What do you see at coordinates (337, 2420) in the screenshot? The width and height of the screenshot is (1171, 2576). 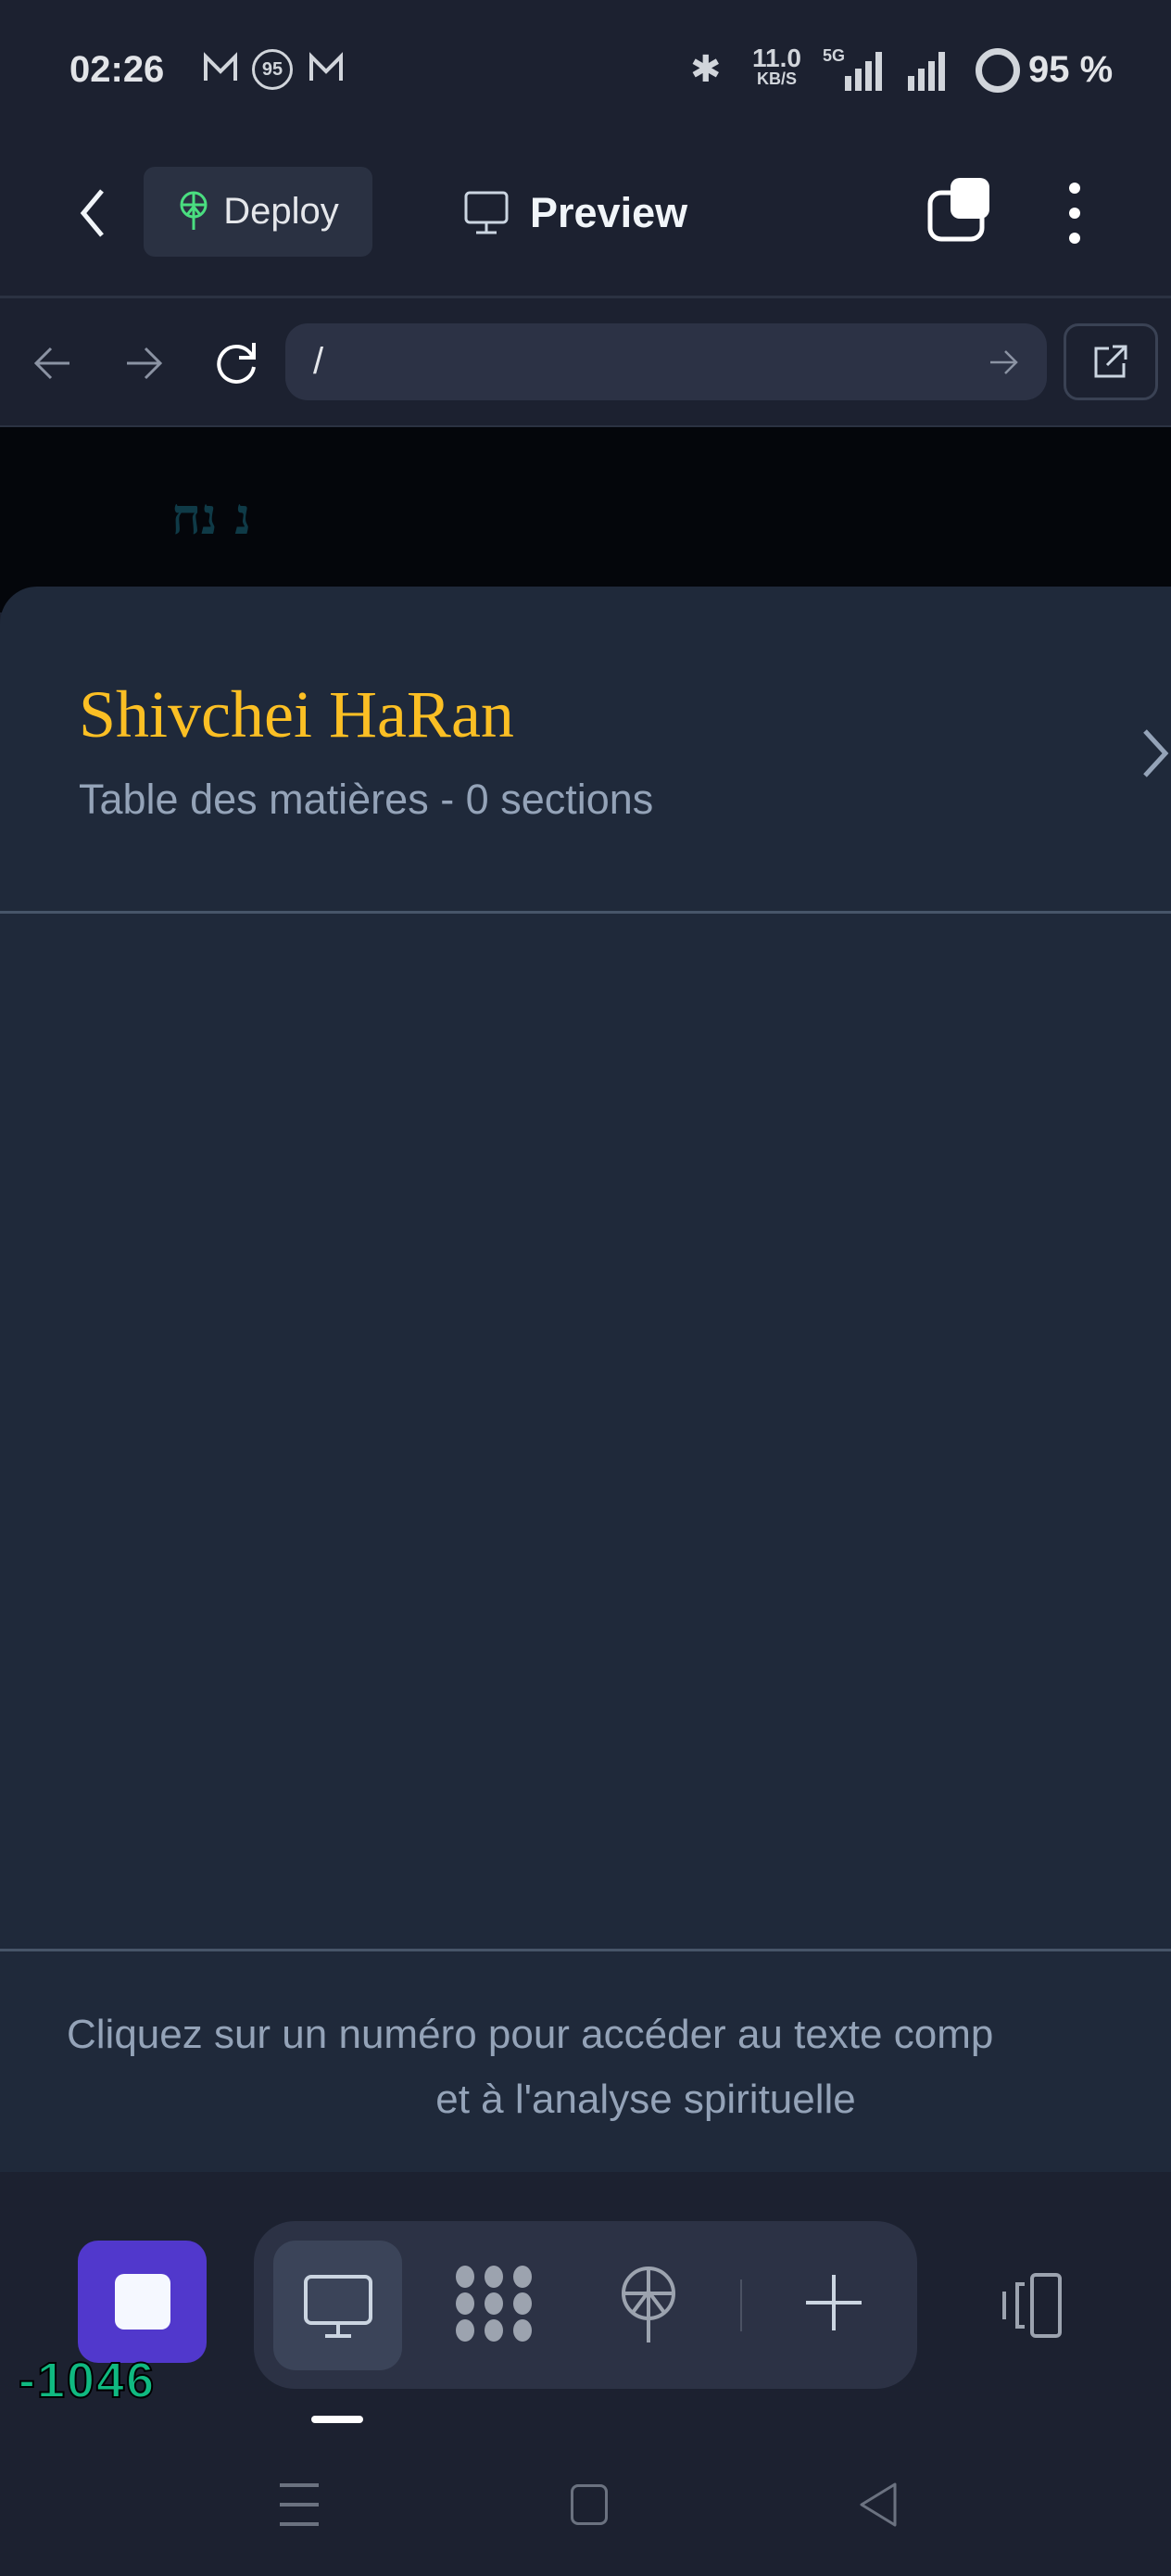 I see `active-indicator` at bounding box center [337, 2420].